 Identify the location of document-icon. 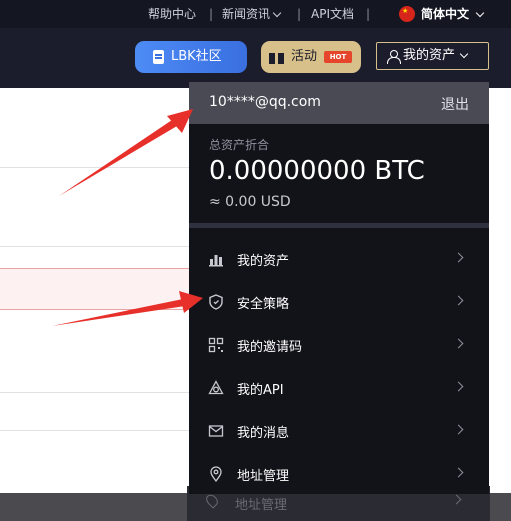
(158, 57).